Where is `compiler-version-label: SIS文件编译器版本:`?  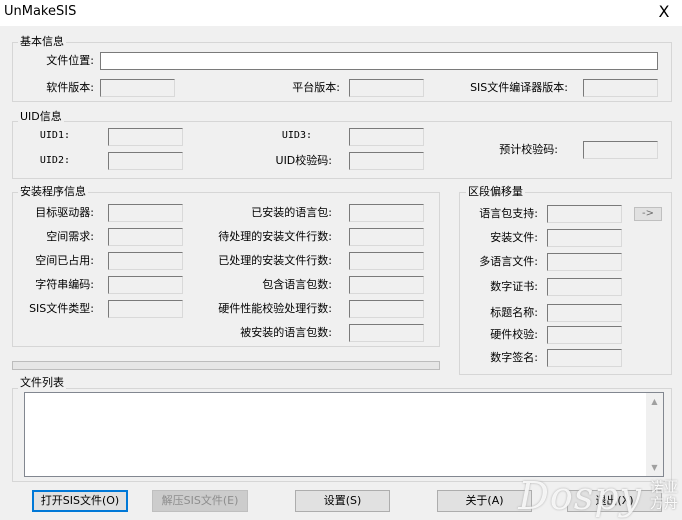
compiler-version-label: SIS文件编译器版本: is located at coordinates (519, 87).